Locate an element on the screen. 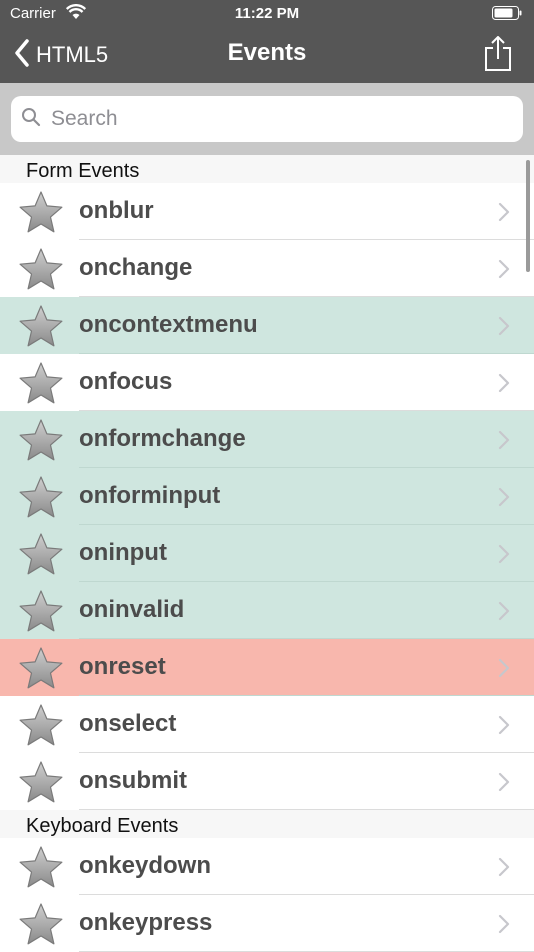  list-item-label: onchange is located at coordinates (136, 267).